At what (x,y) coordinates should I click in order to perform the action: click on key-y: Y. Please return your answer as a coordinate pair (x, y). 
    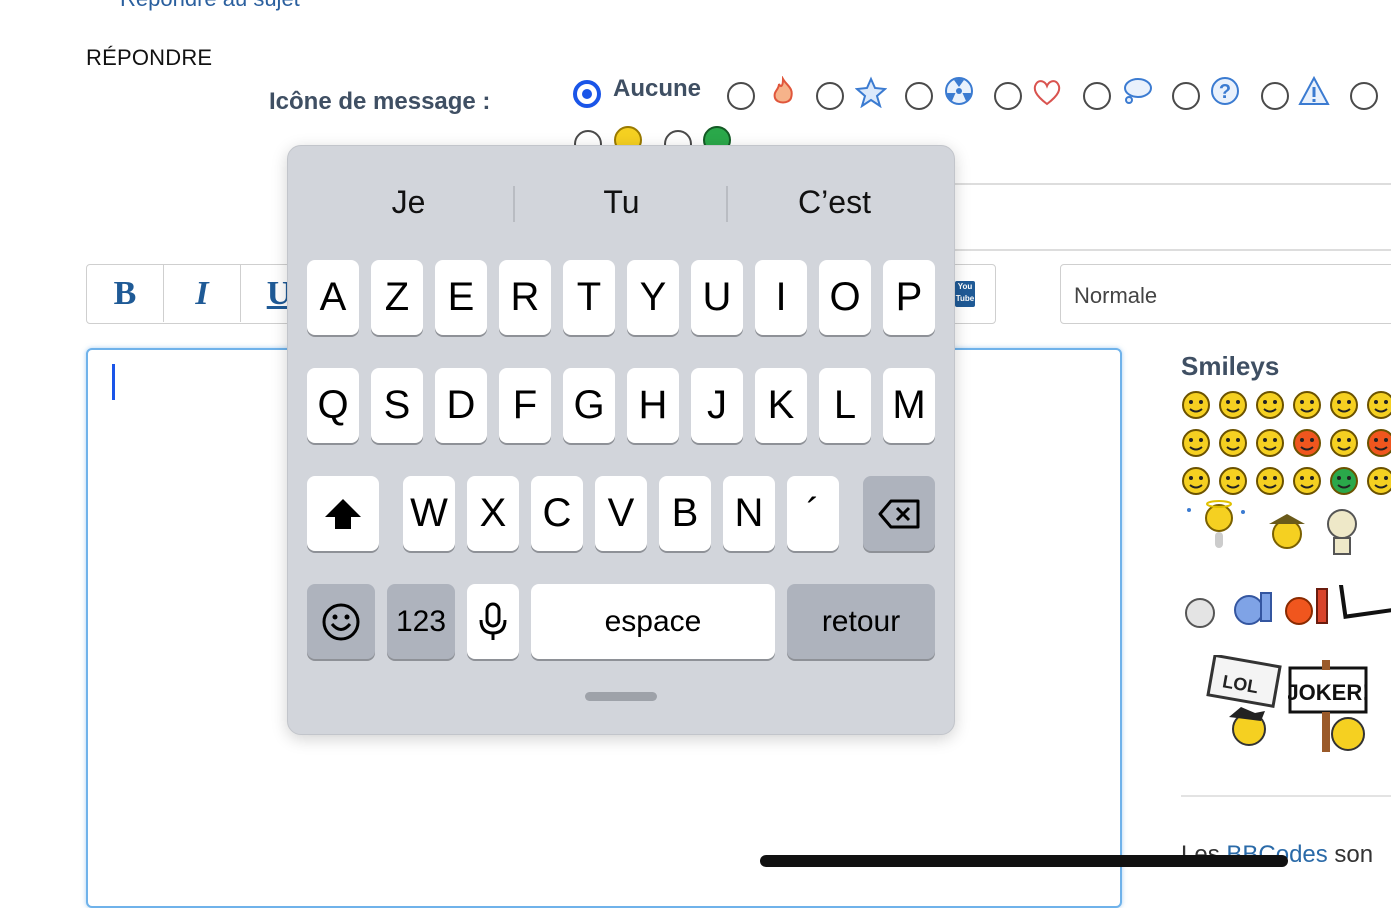
    Looking at the image, I should click on (653, 297).